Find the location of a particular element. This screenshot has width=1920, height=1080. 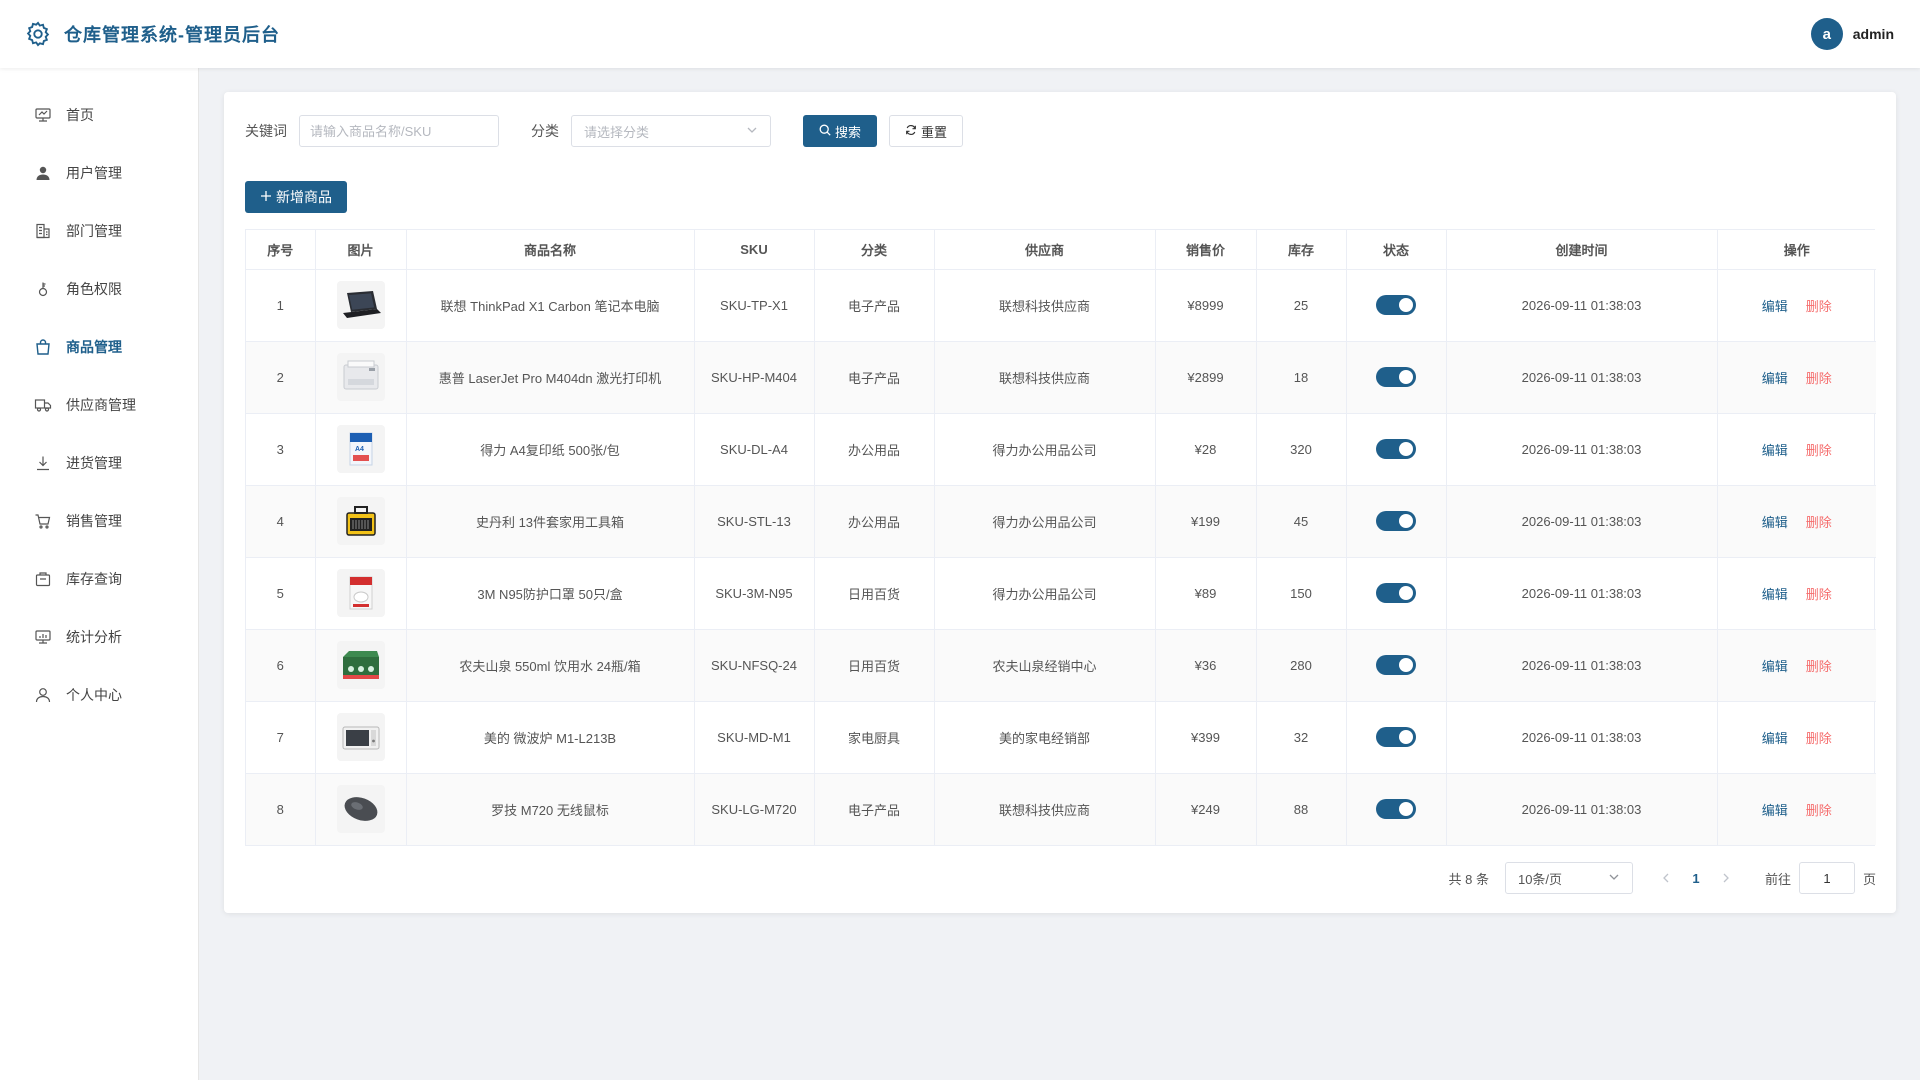

cell-price: ¥8999 is located at coordinates (1206, 305).